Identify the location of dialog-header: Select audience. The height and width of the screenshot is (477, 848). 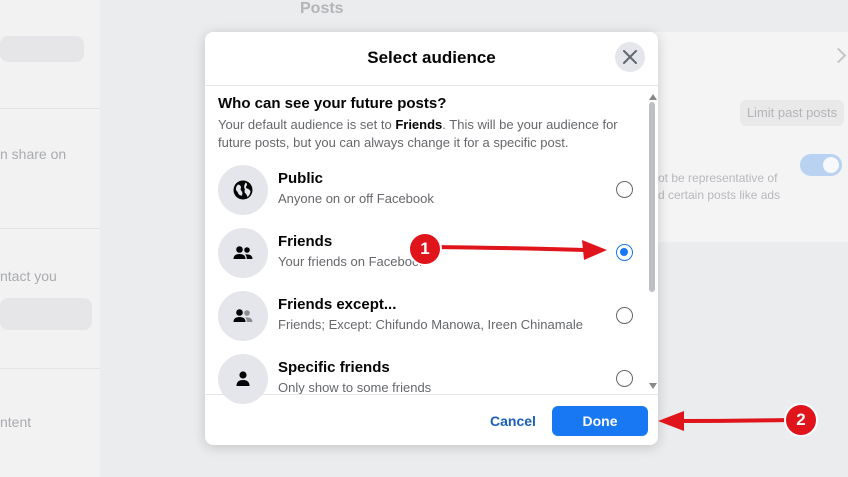
(431, 59).